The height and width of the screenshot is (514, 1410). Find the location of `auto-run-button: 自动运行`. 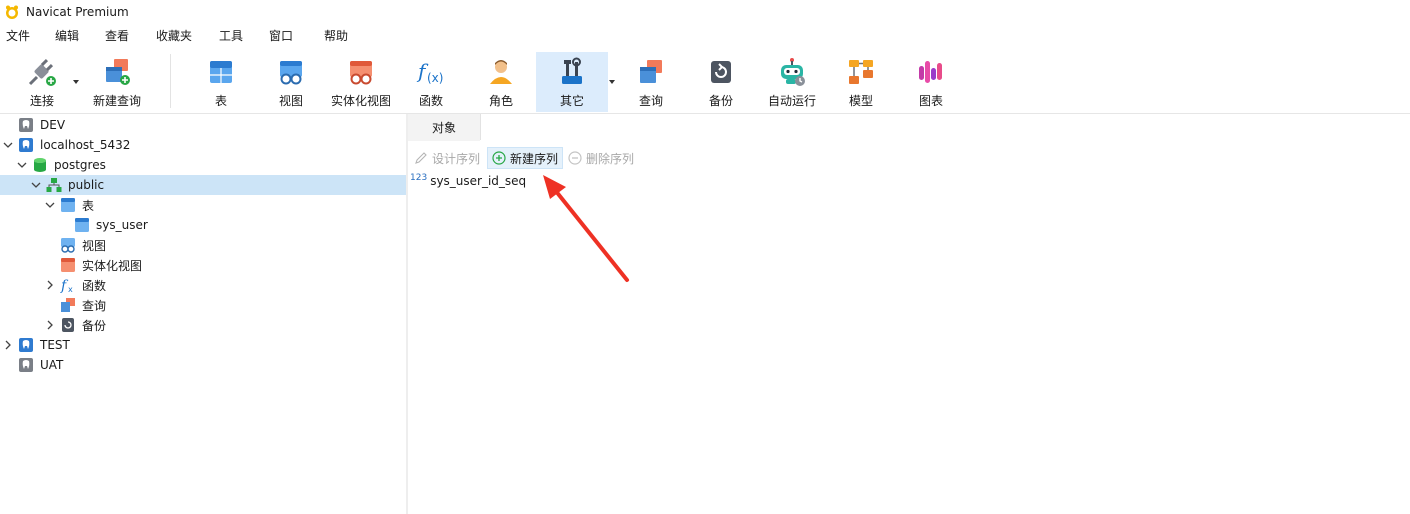

auto-run-button: 自动运行 is located at coordinates (792, 82).